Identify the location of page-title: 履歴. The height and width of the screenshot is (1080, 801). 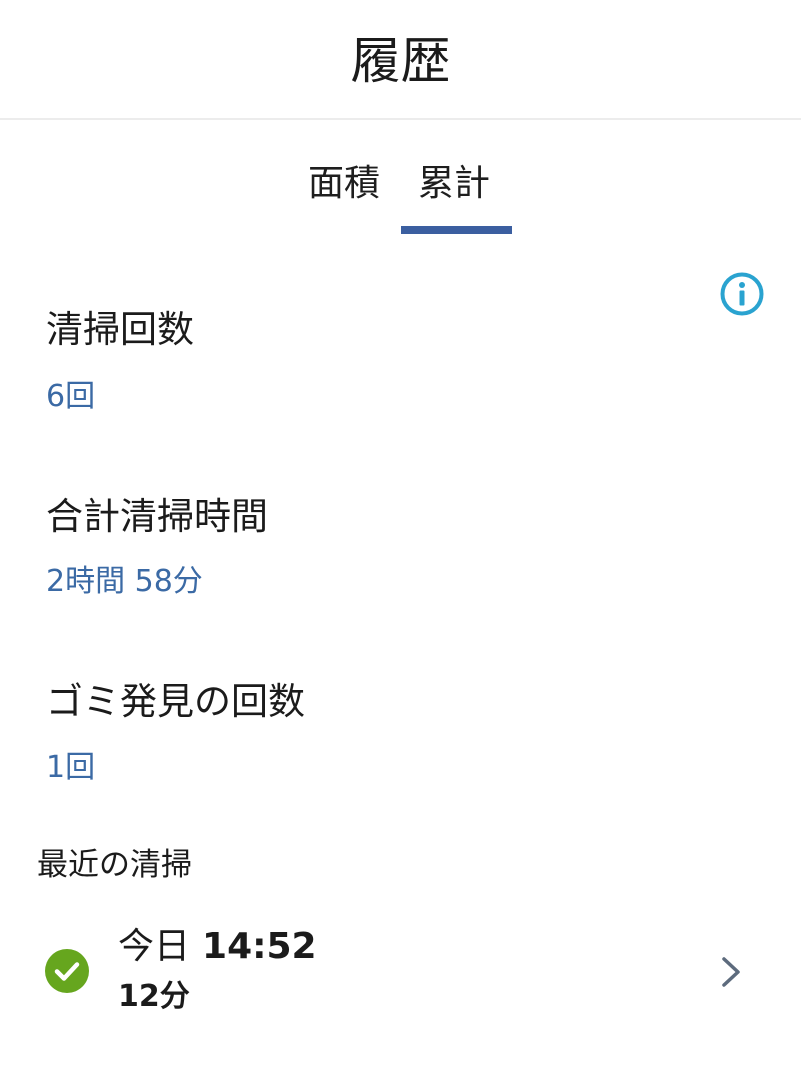
(400, 61).